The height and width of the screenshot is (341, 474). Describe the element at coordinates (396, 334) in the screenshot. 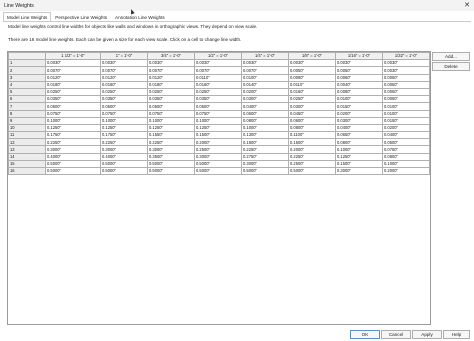

I see `cancel-button: Cancel` at that location.